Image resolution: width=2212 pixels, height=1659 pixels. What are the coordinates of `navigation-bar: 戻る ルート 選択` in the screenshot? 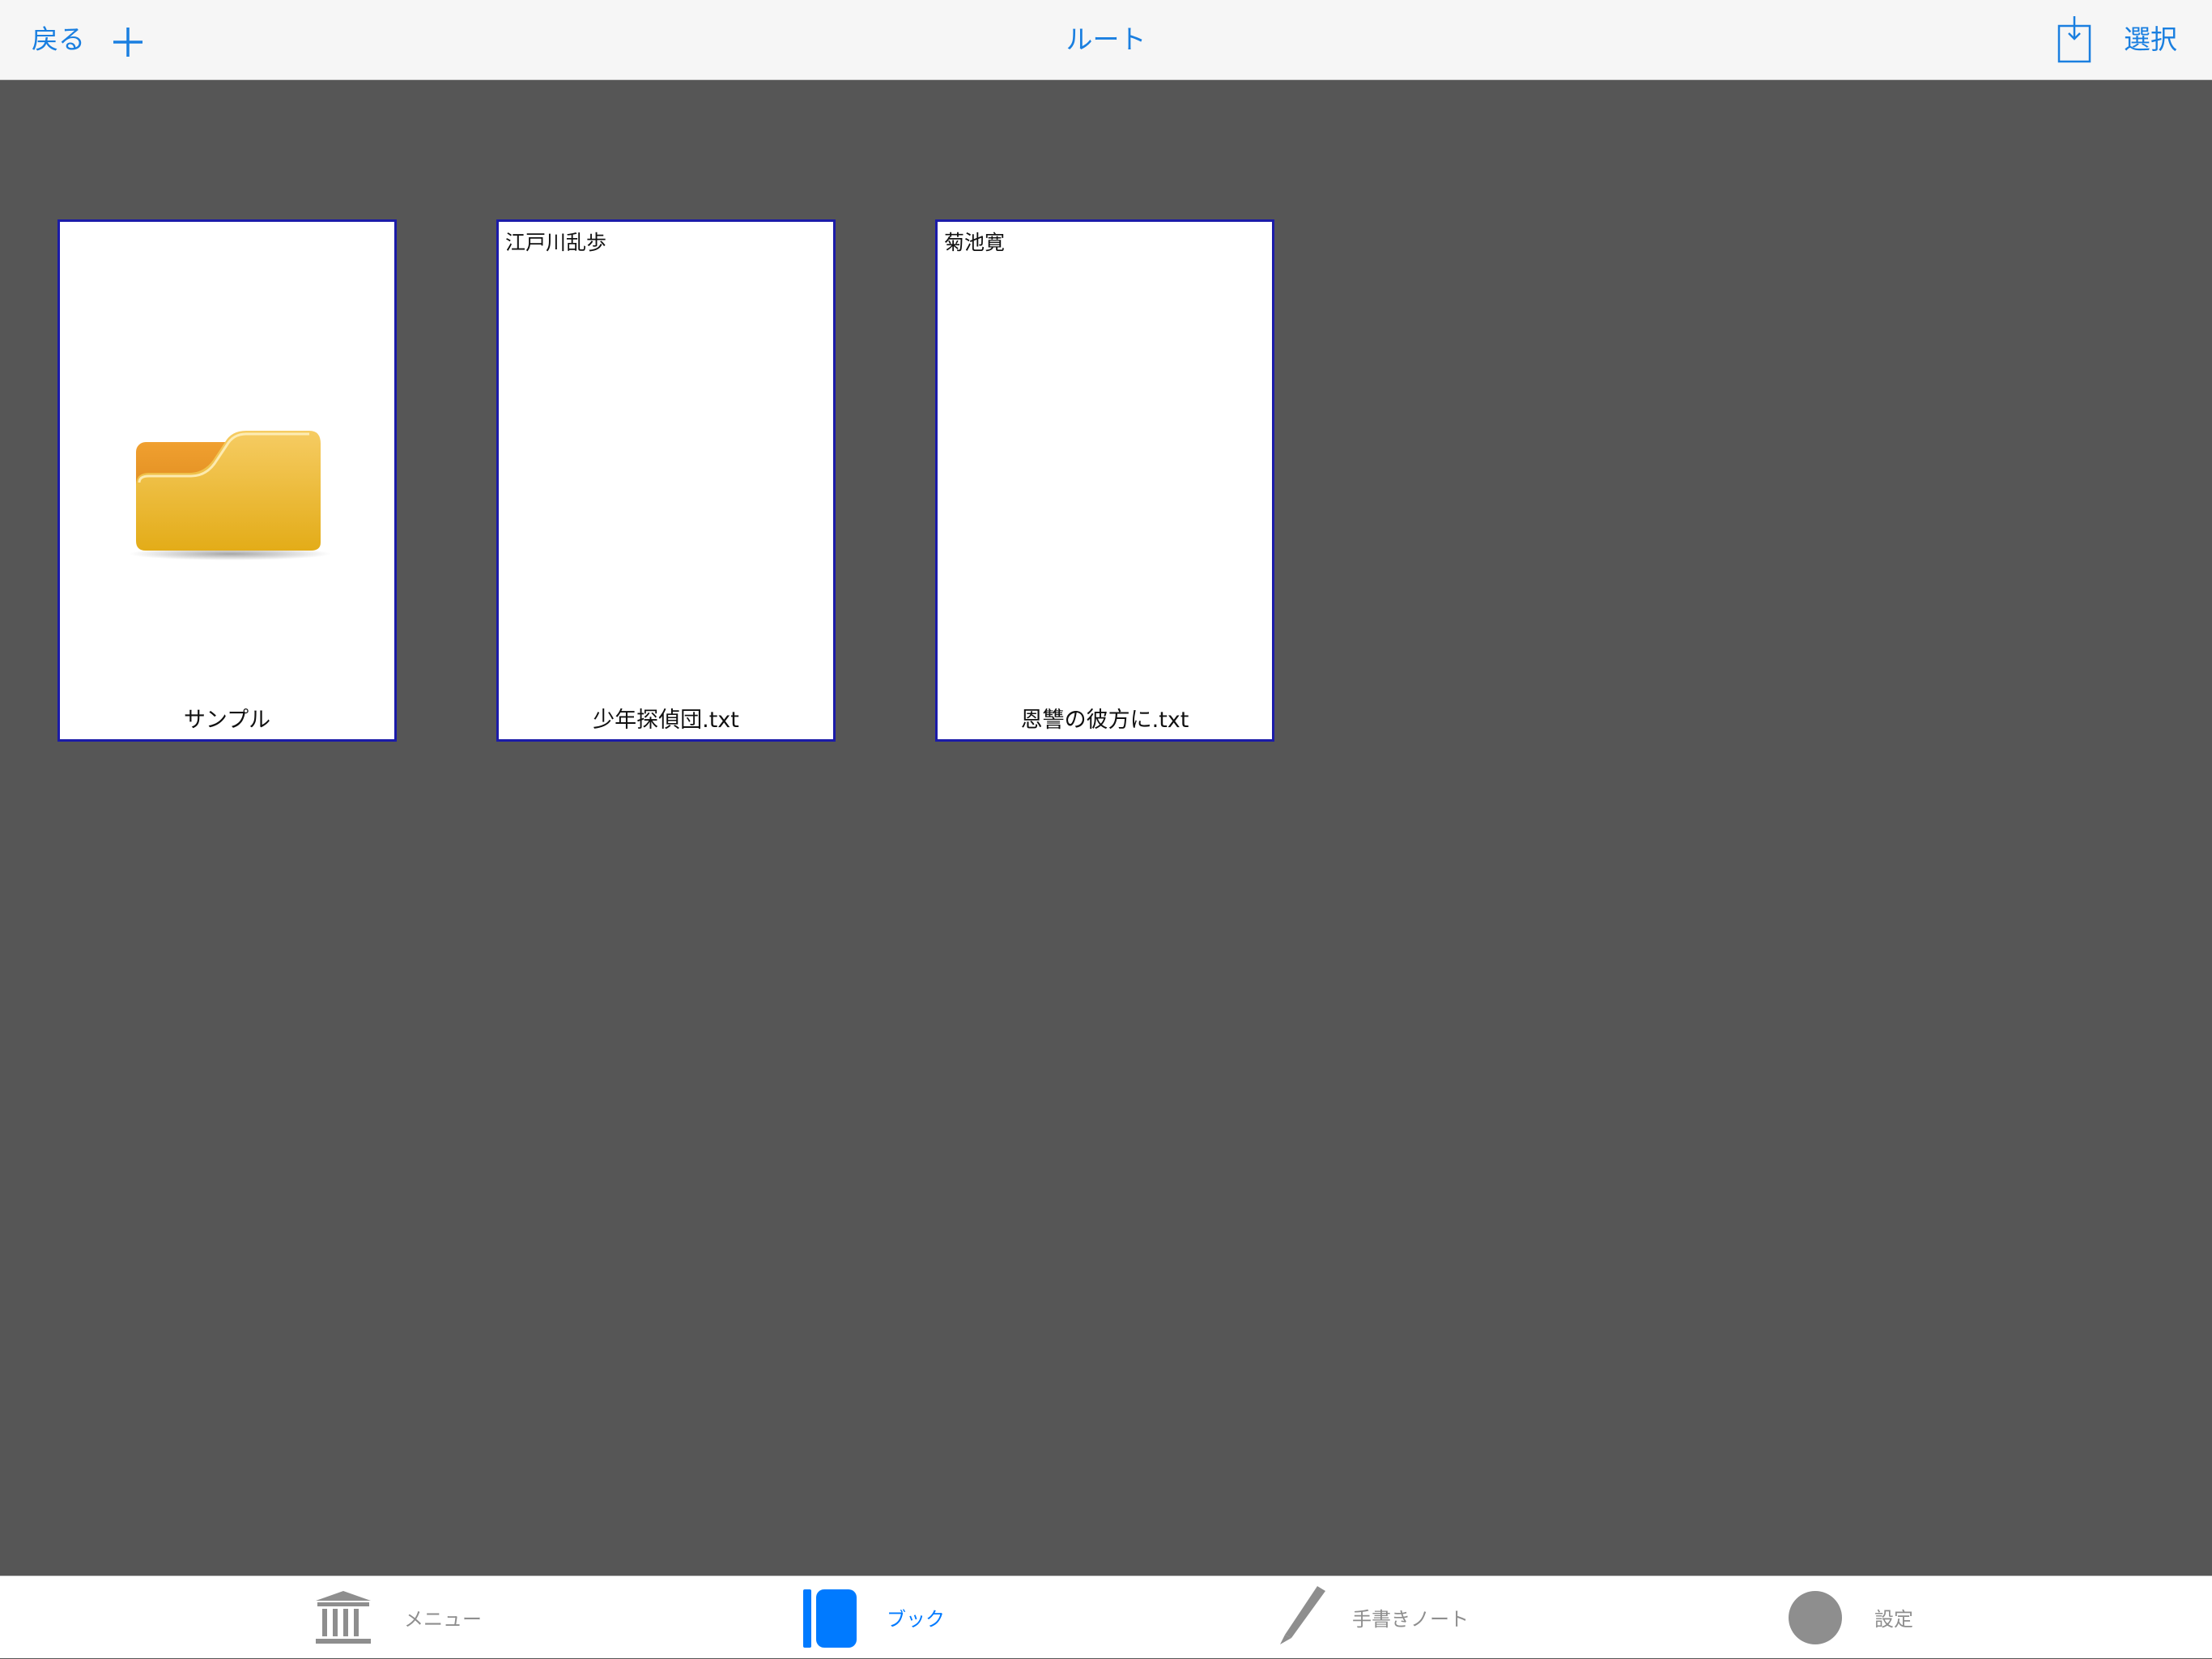 It's located at (1106, 40).